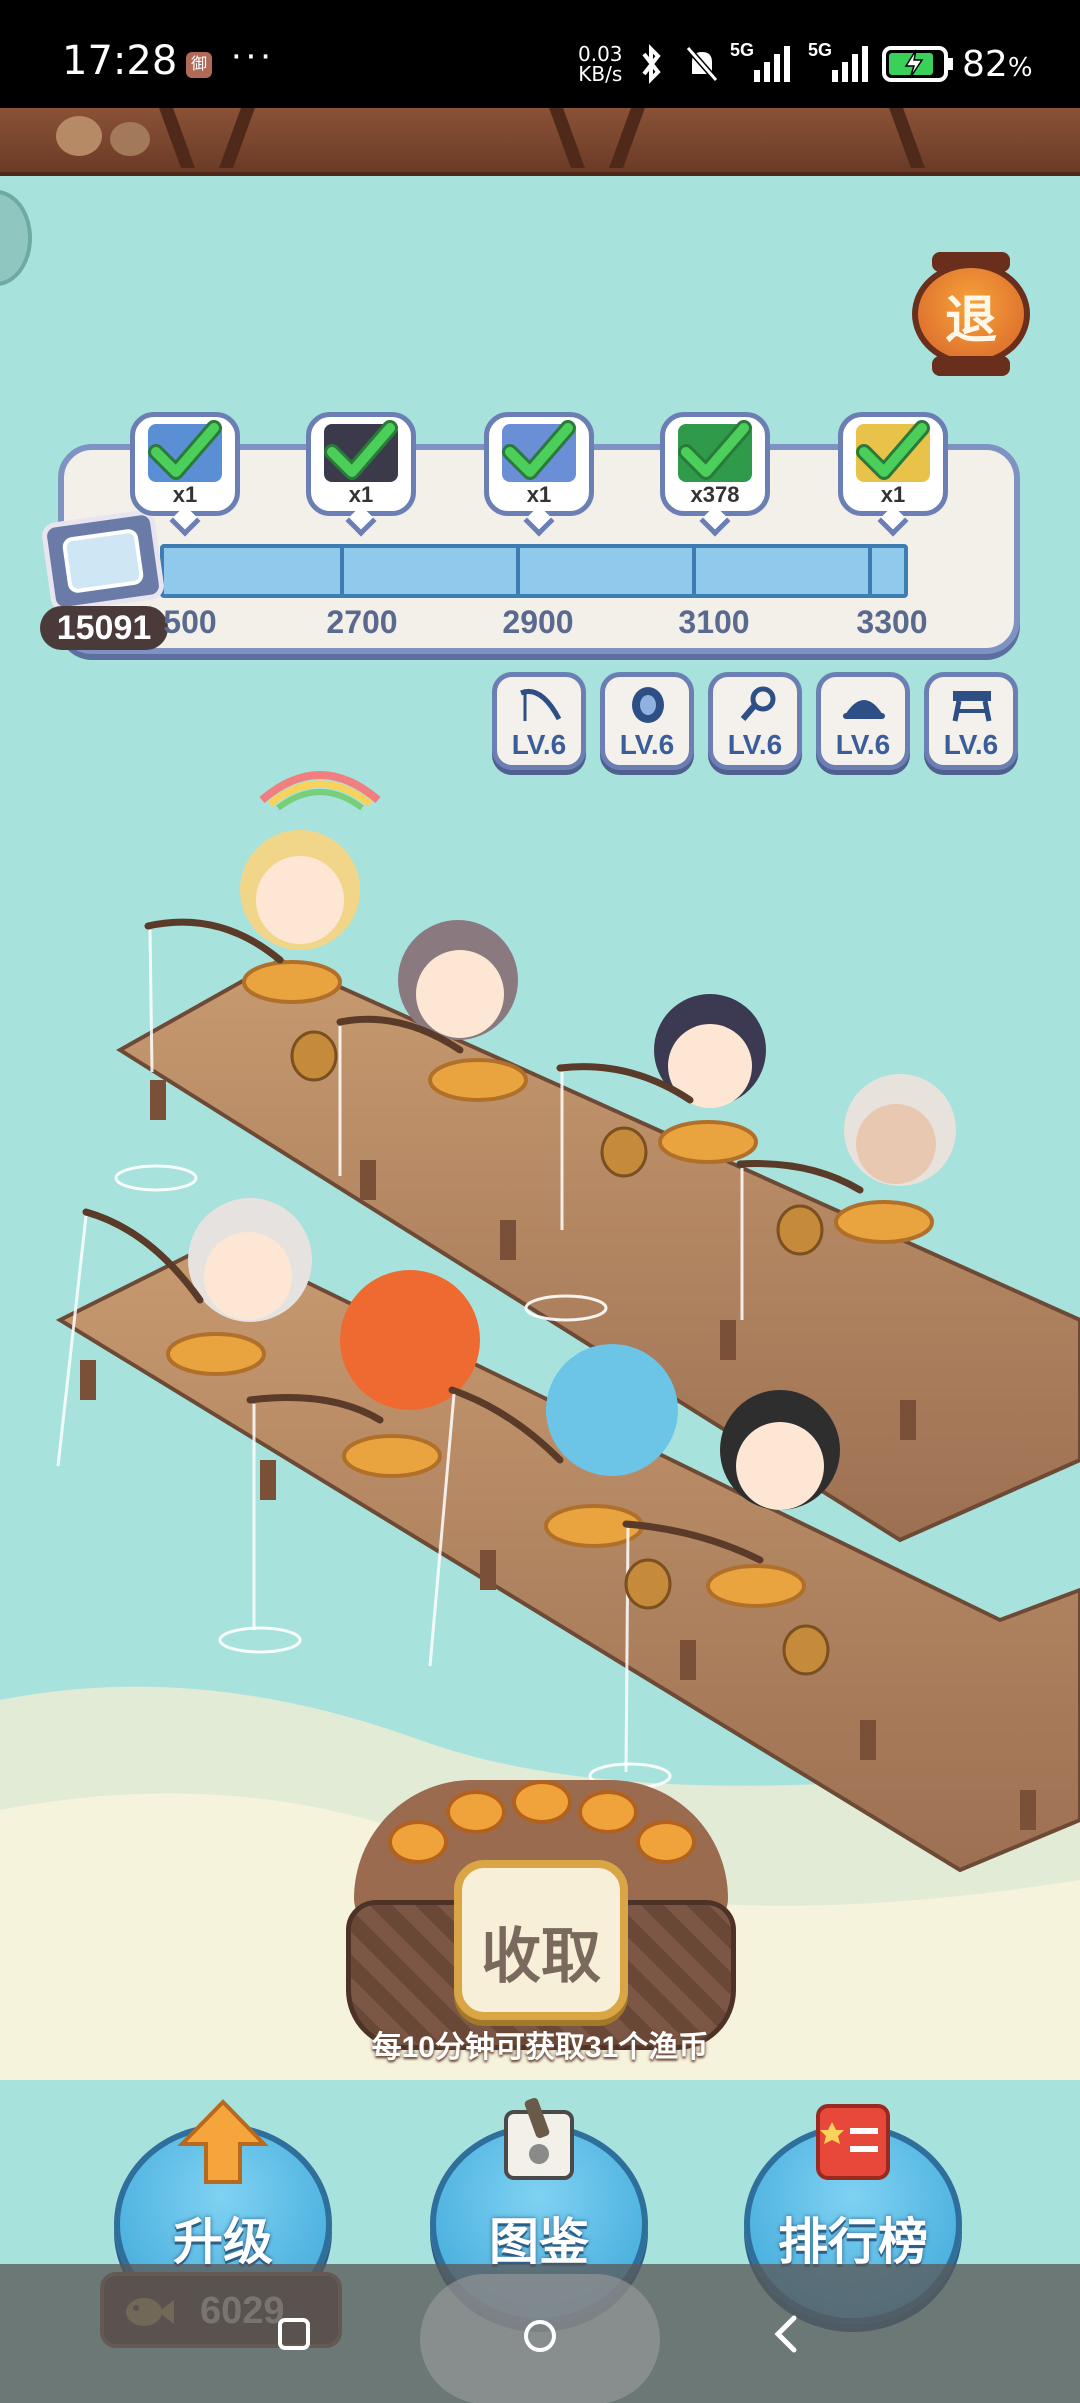 Image resolution: width=1080 pixels, height=2403 pixels. Describe the element at coordinates (190, 622) in the screenshot. I see `milestone-threshold: 500` at that location.